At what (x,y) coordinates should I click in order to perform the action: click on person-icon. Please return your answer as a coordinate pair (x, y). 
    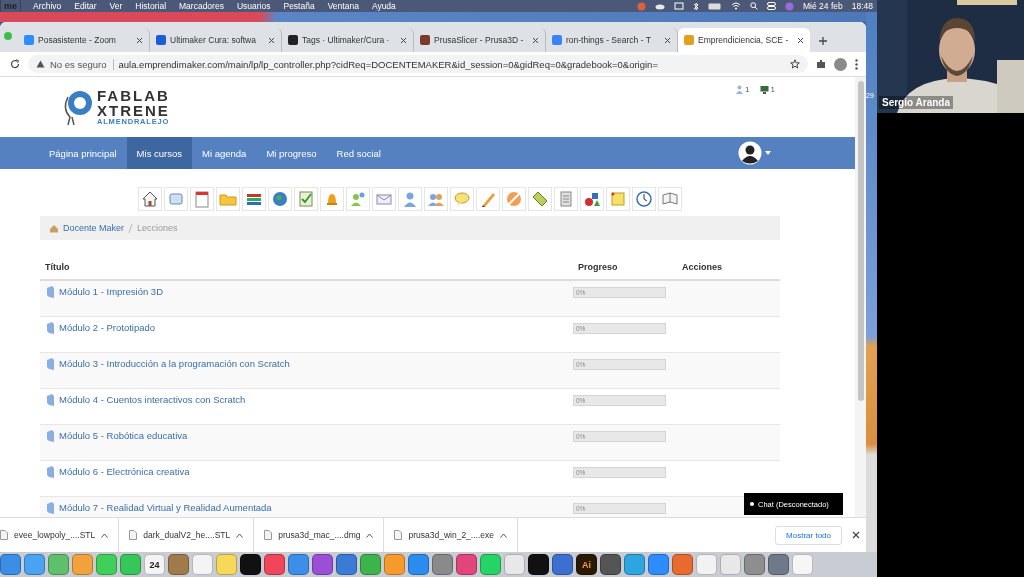
    Looking at the image, I should click on (740, 89).